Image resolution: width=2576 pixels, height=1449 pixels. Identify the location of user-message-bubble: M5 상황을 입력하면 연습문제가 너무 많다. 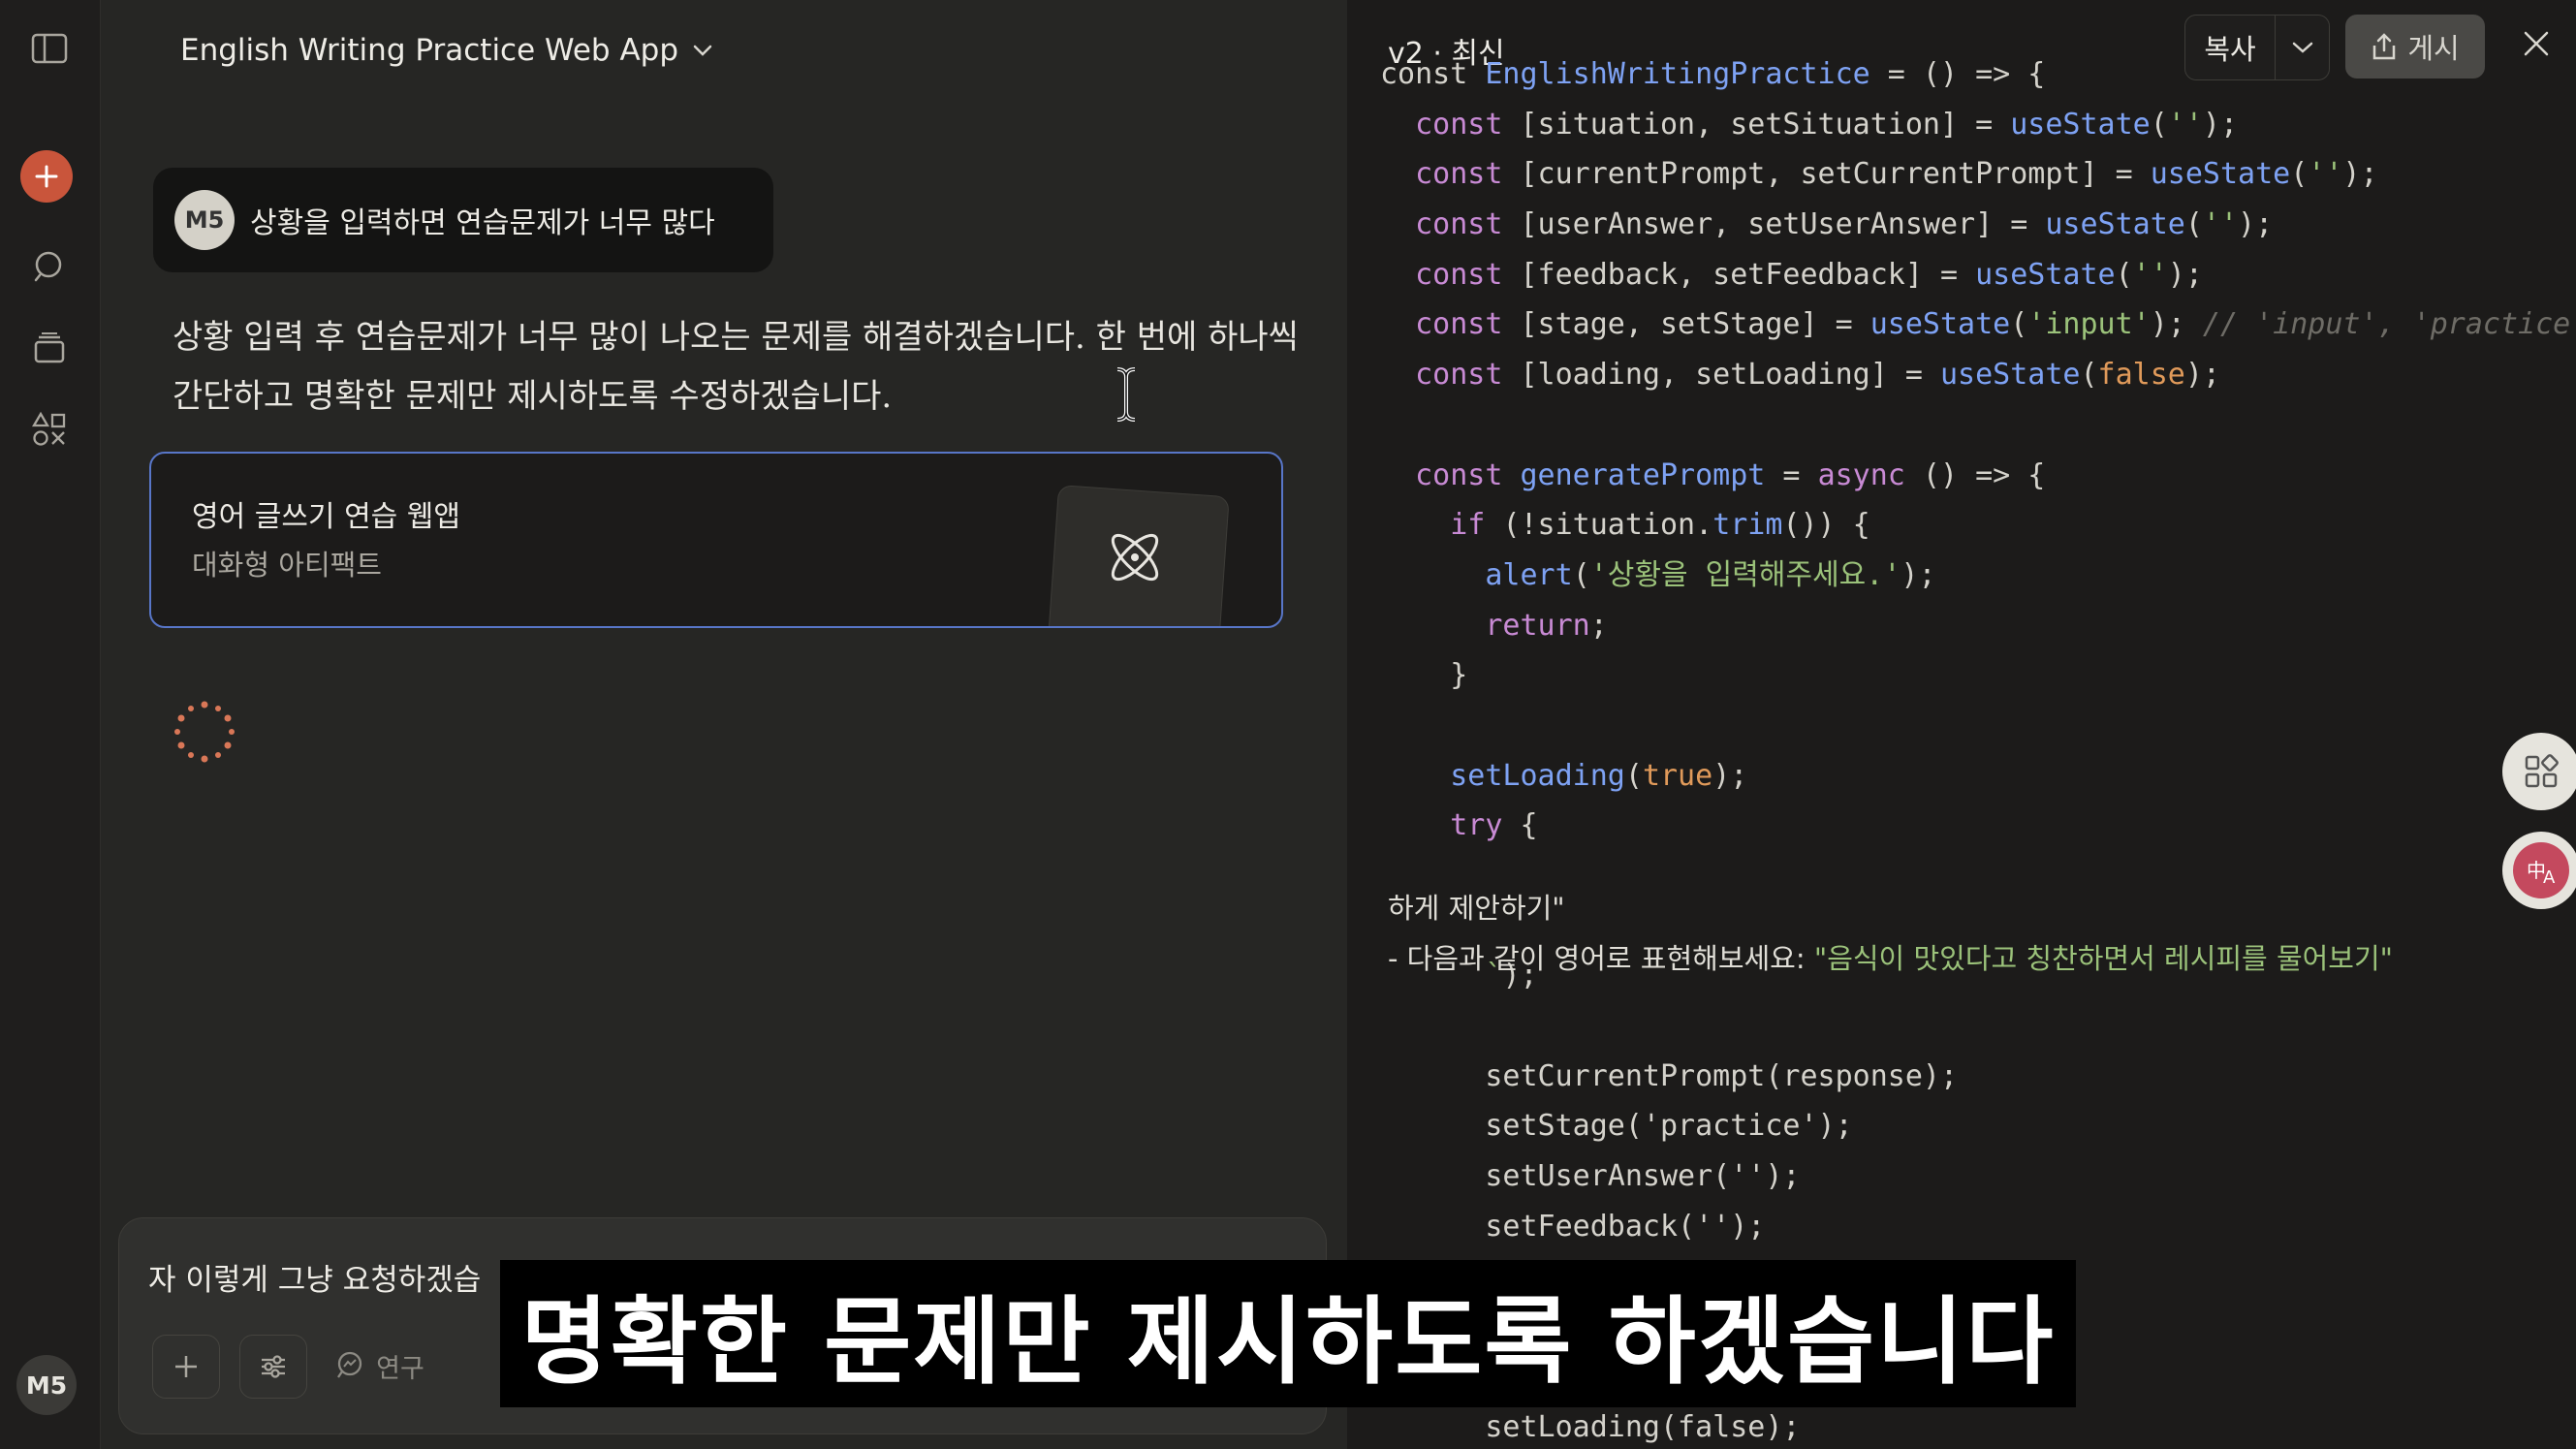
(463, 220).